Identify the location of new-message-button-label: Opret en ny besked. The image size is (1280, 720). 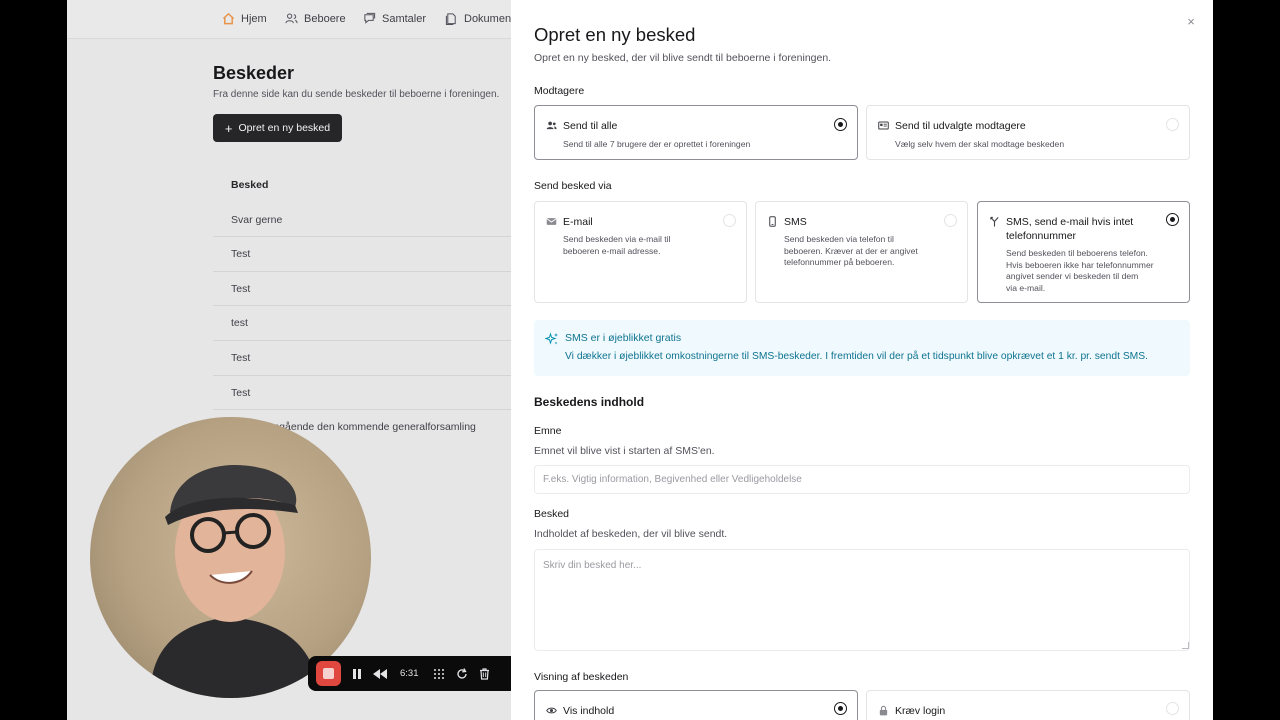
(284, 128).